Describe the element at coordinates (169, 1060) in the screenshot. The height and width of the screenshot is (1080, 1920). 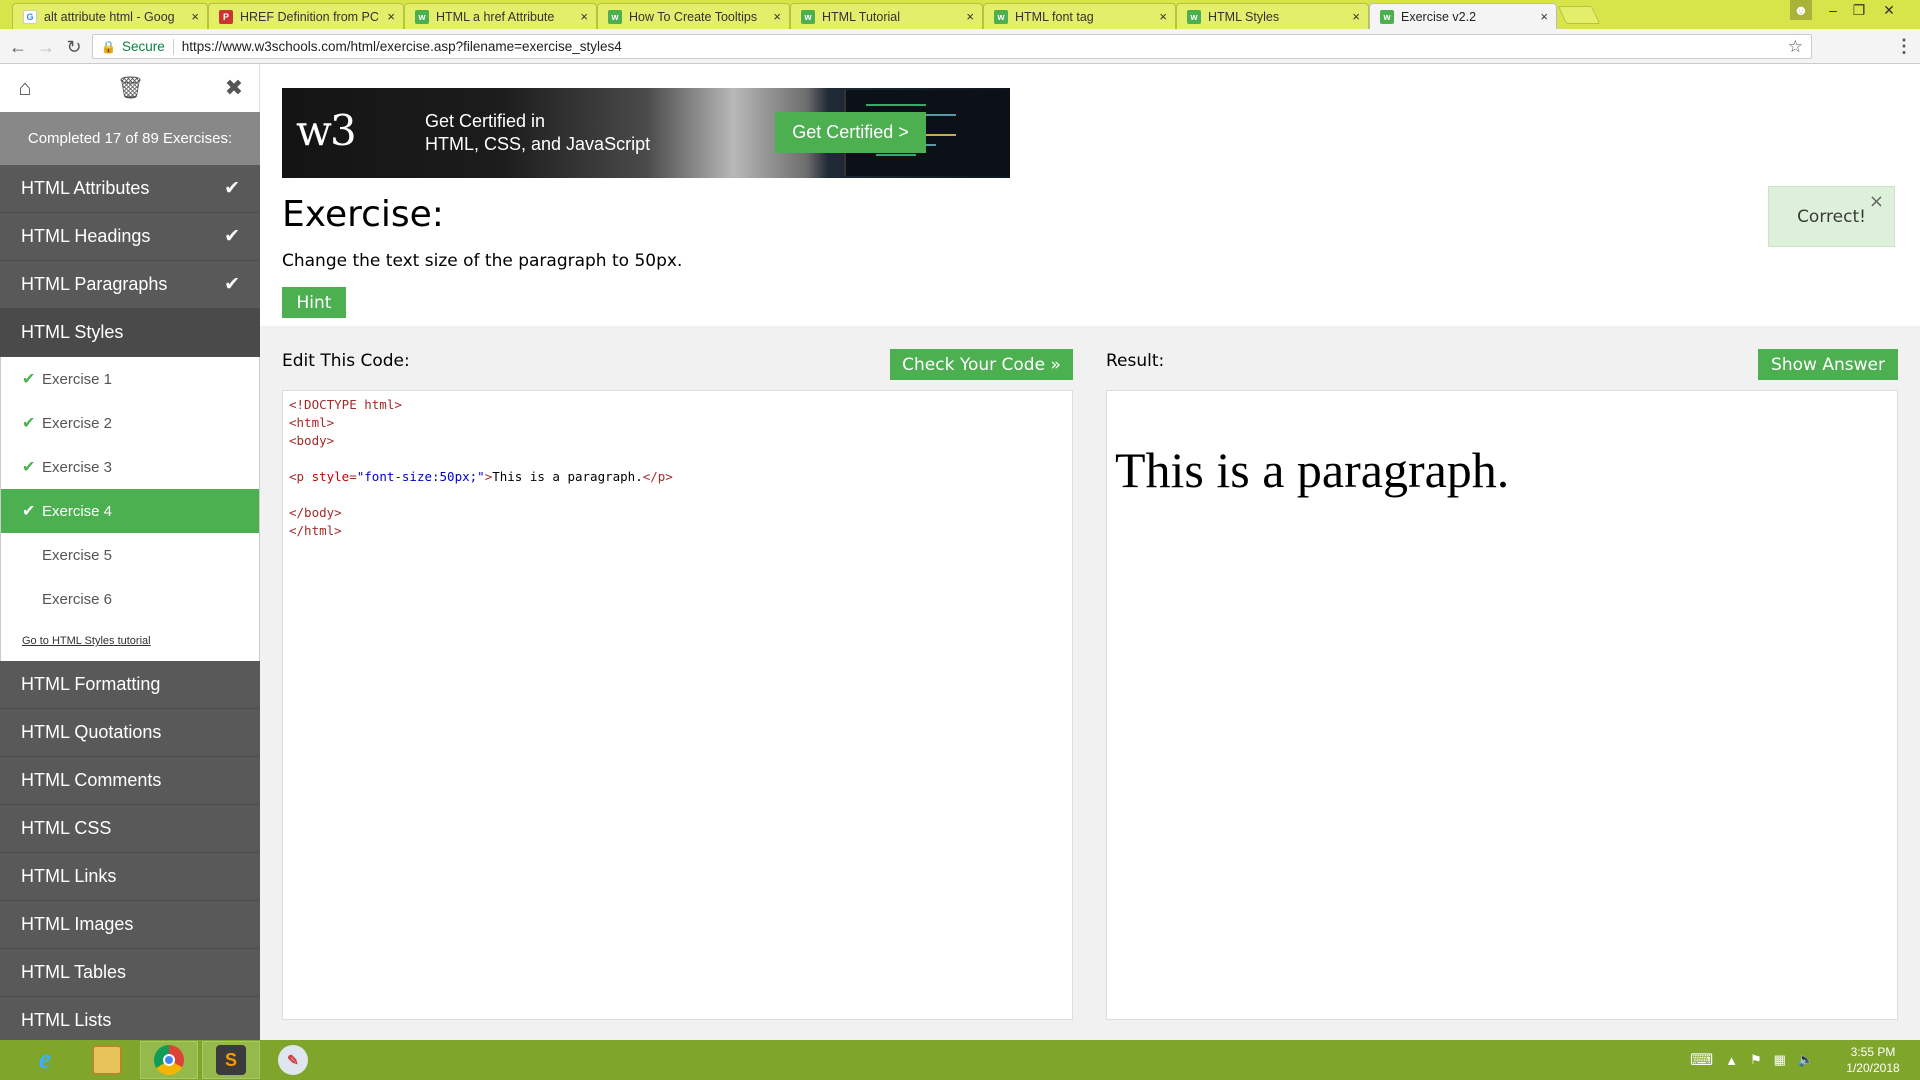
I see `chrome-icon` at that location.